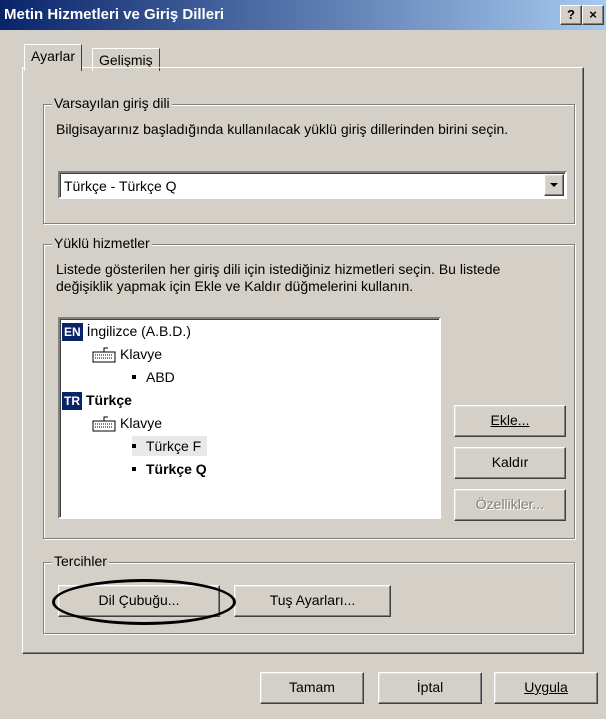  What do you see at coordinates (80, 561) in the screenshot?
I see `preferences-legend: Tercihler` at bounding box center [80, 561].